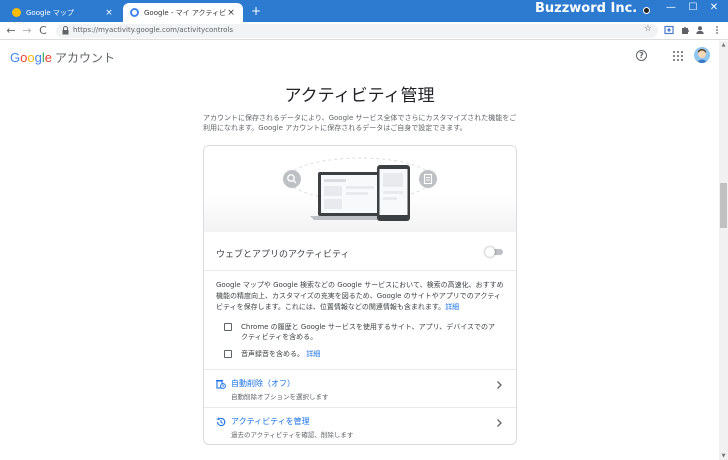 This screenshot has width=728, height=460. Describe the element at coordinates (292, 435) in the screenshot. I see `manage-activity-subtitle: 過去のアクティビティを確認、削除します` at that location.